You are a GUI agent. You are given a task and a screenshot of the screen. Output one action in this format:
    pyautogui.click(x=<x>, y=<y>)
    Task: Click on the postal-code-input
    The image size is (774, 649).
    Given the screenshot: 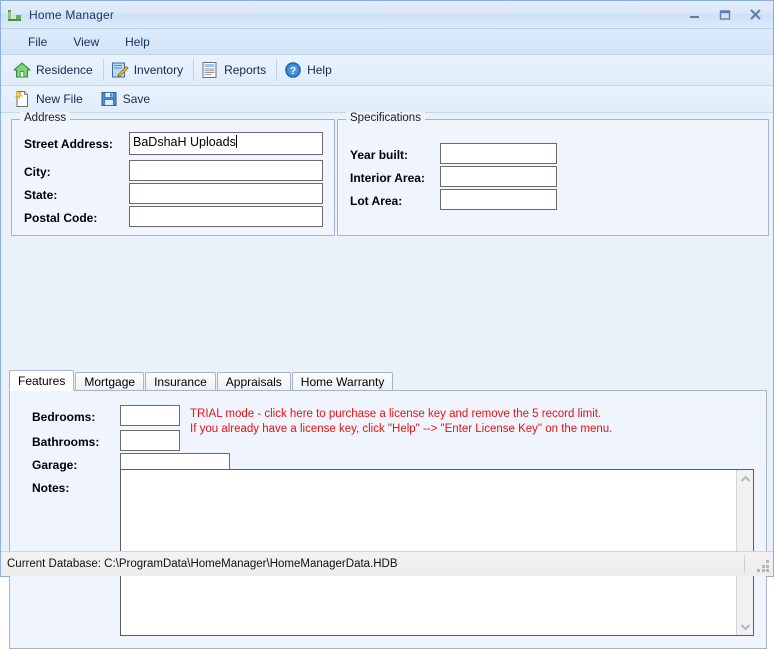 What is the action you would take?
    pyautogui.click(x=226, y=216)
    